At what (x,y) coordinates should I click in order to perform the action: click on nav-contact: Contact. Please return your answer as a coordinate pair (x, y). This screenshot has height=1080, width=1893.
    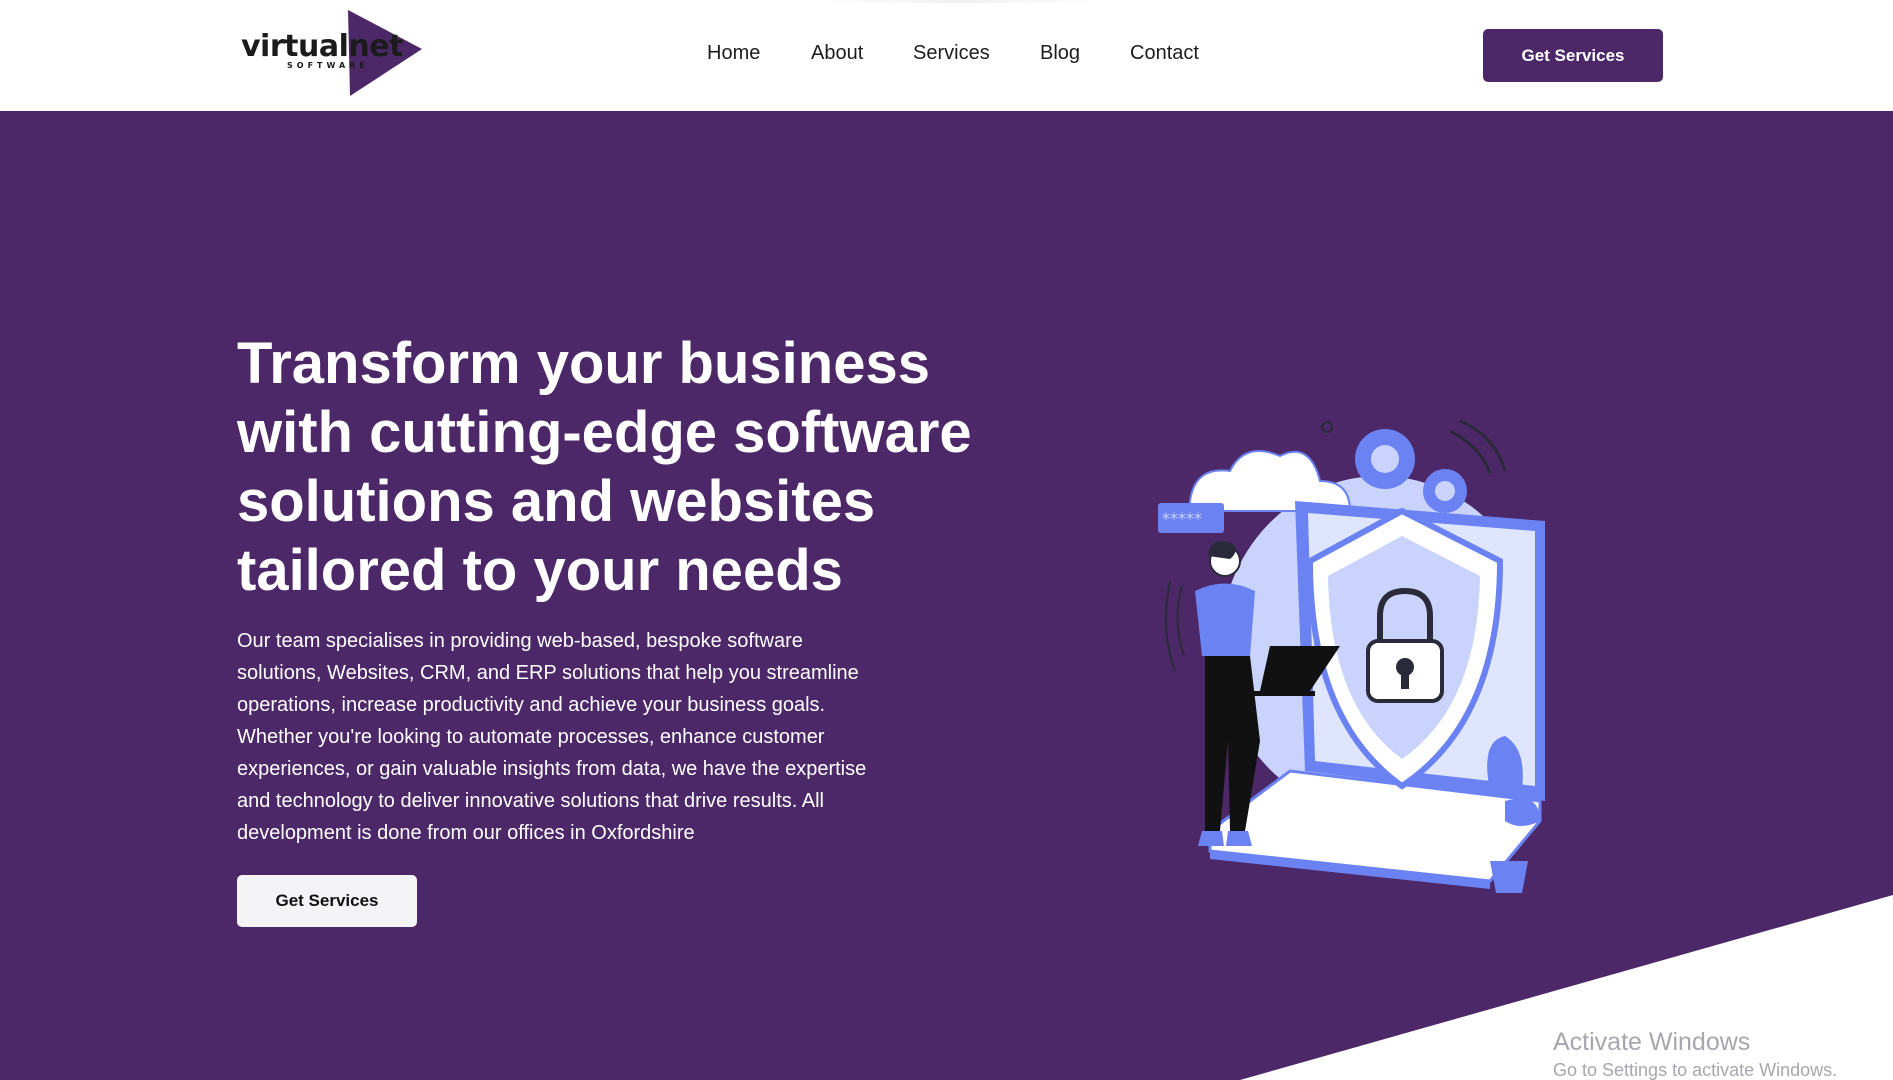
    Looking at the image, I should click on (1164, 53).